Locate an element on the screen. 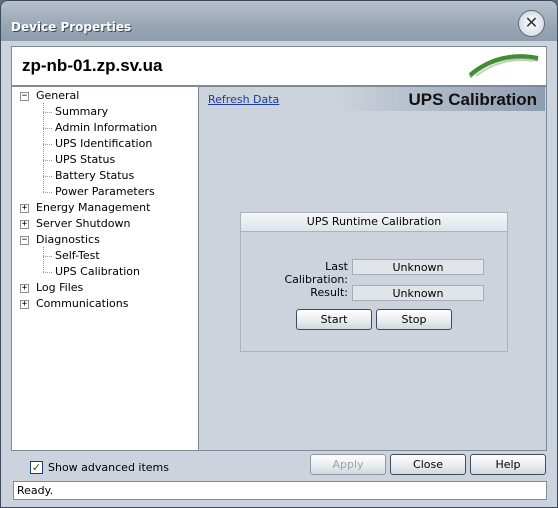 The image size is (558, 508). tree-item: UPS Status is located at coordinates (85, 160).